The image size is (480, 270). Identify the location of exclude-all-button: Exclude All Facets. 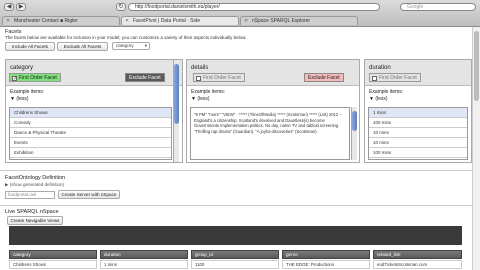
(82, 46).